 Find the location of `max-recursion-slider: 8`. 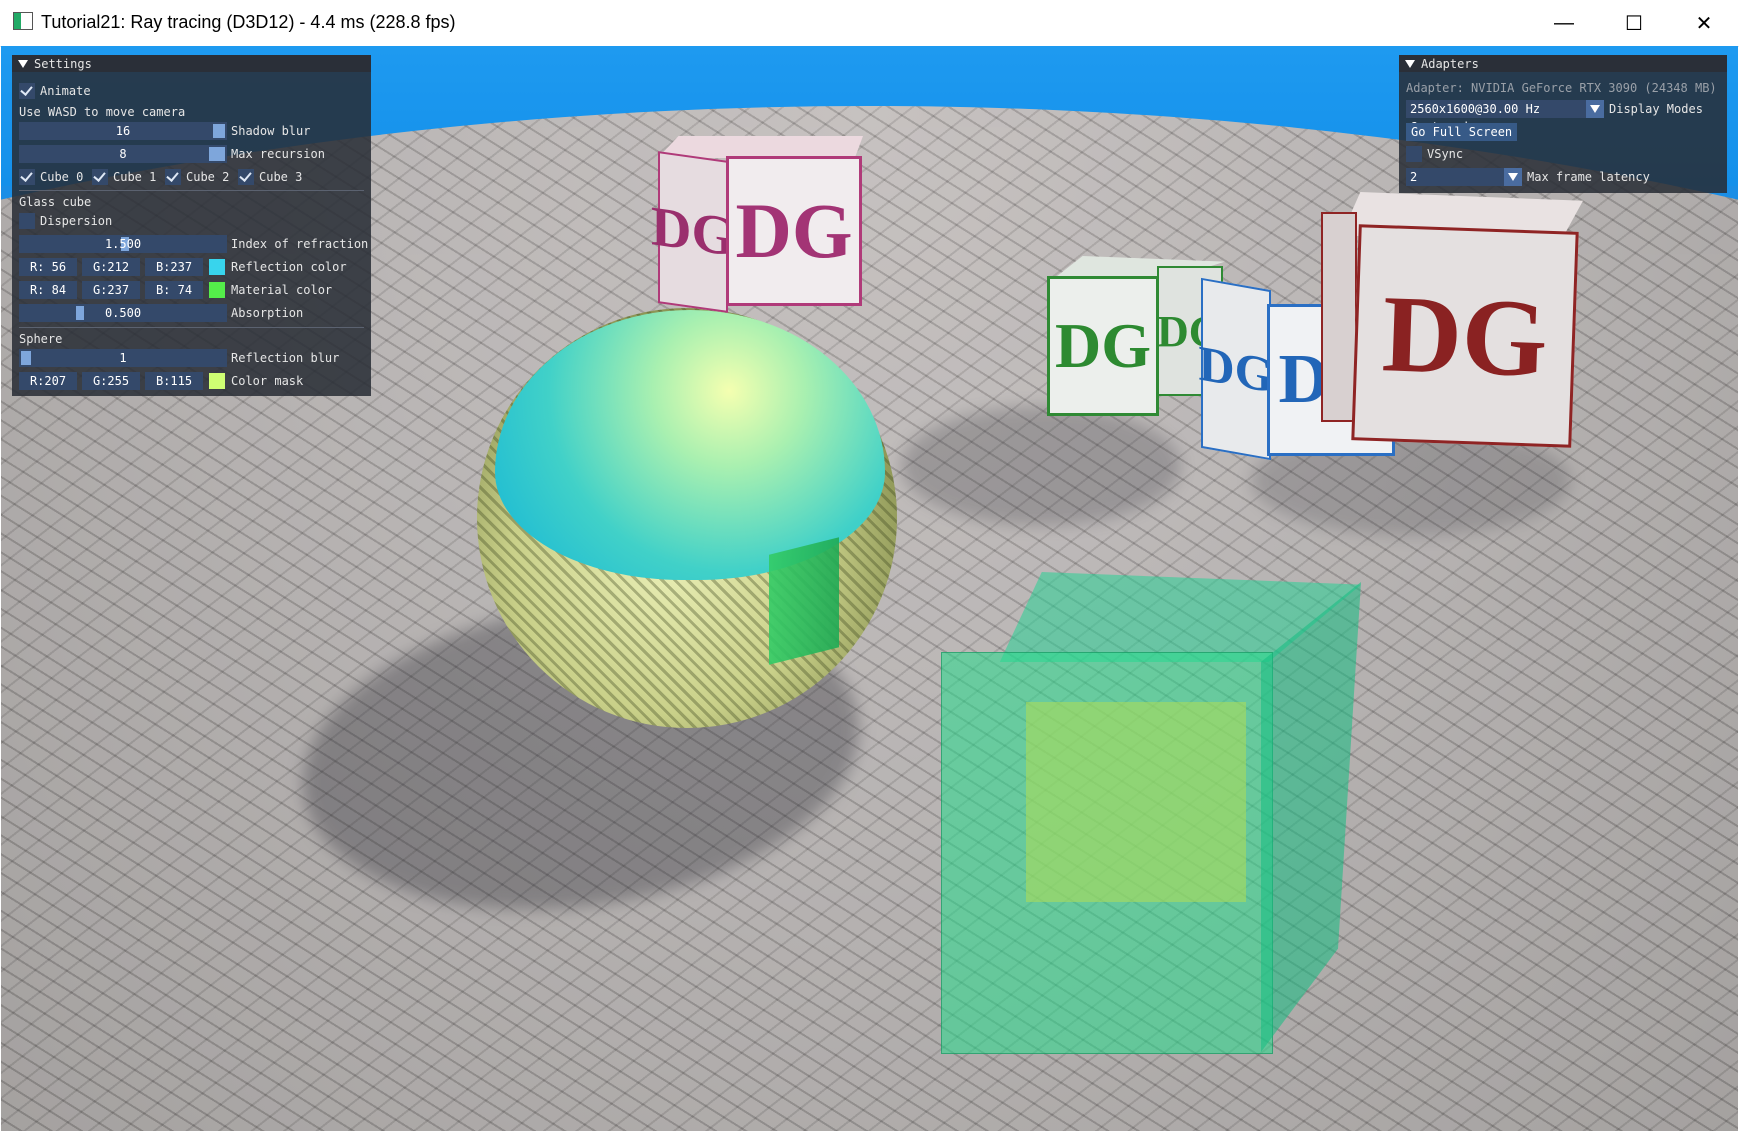

max-recursion-slider: 8 is located at coordinates (123, 154).